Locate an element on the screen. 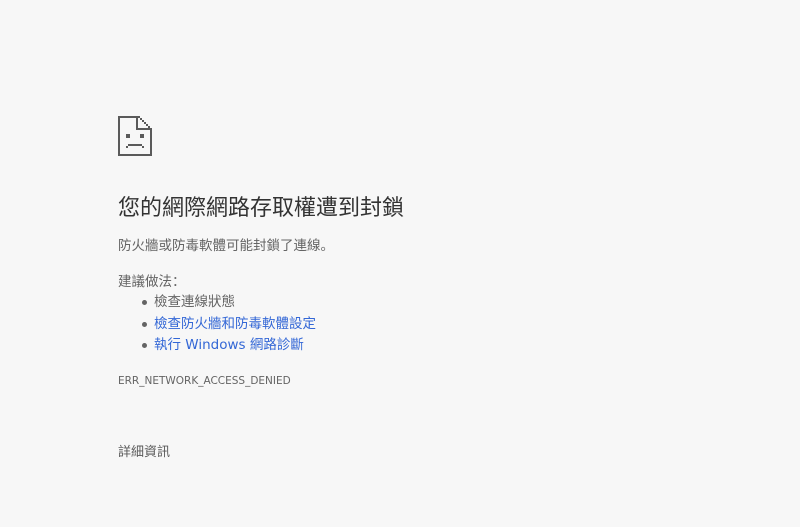  network-diagnostics-link: 執行 Windows 網路診斷 is located at coordinates (229, 345).